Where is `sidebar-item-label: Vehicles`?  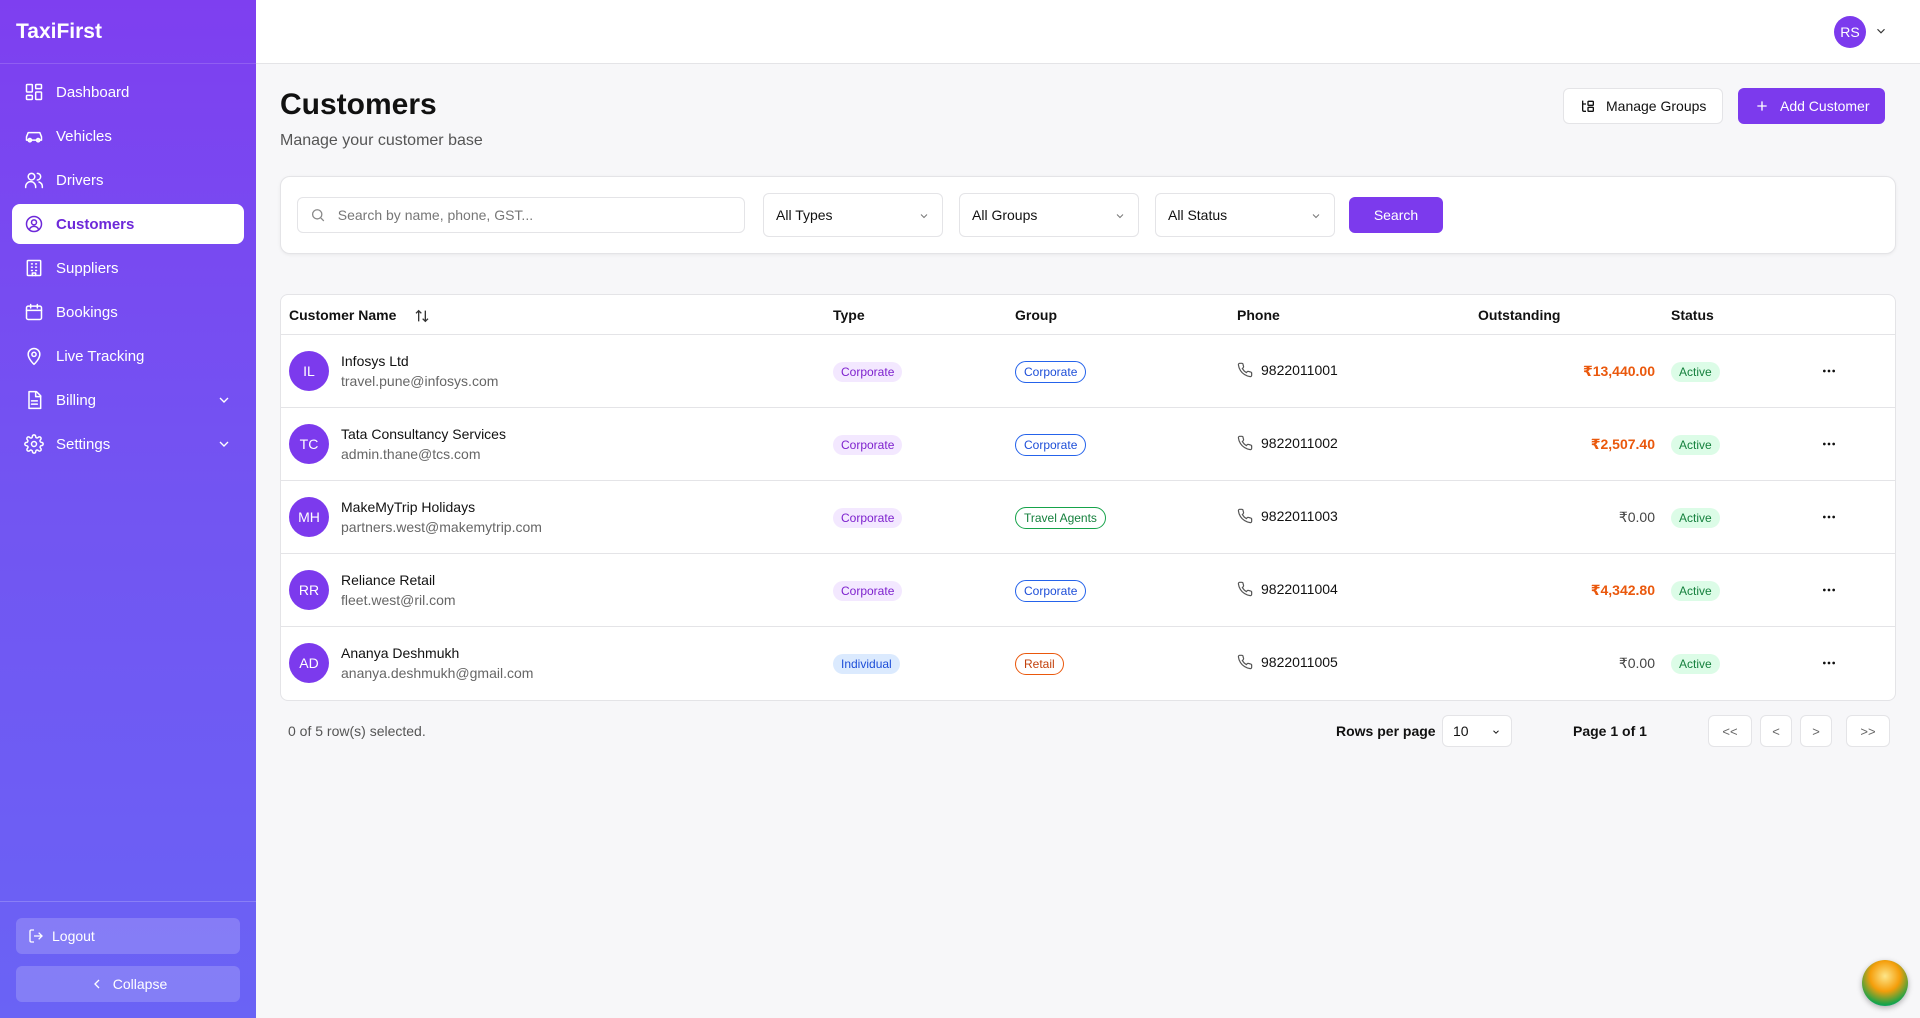
sidebar-item-label: Vehicles is located at coordinates (84, 136).